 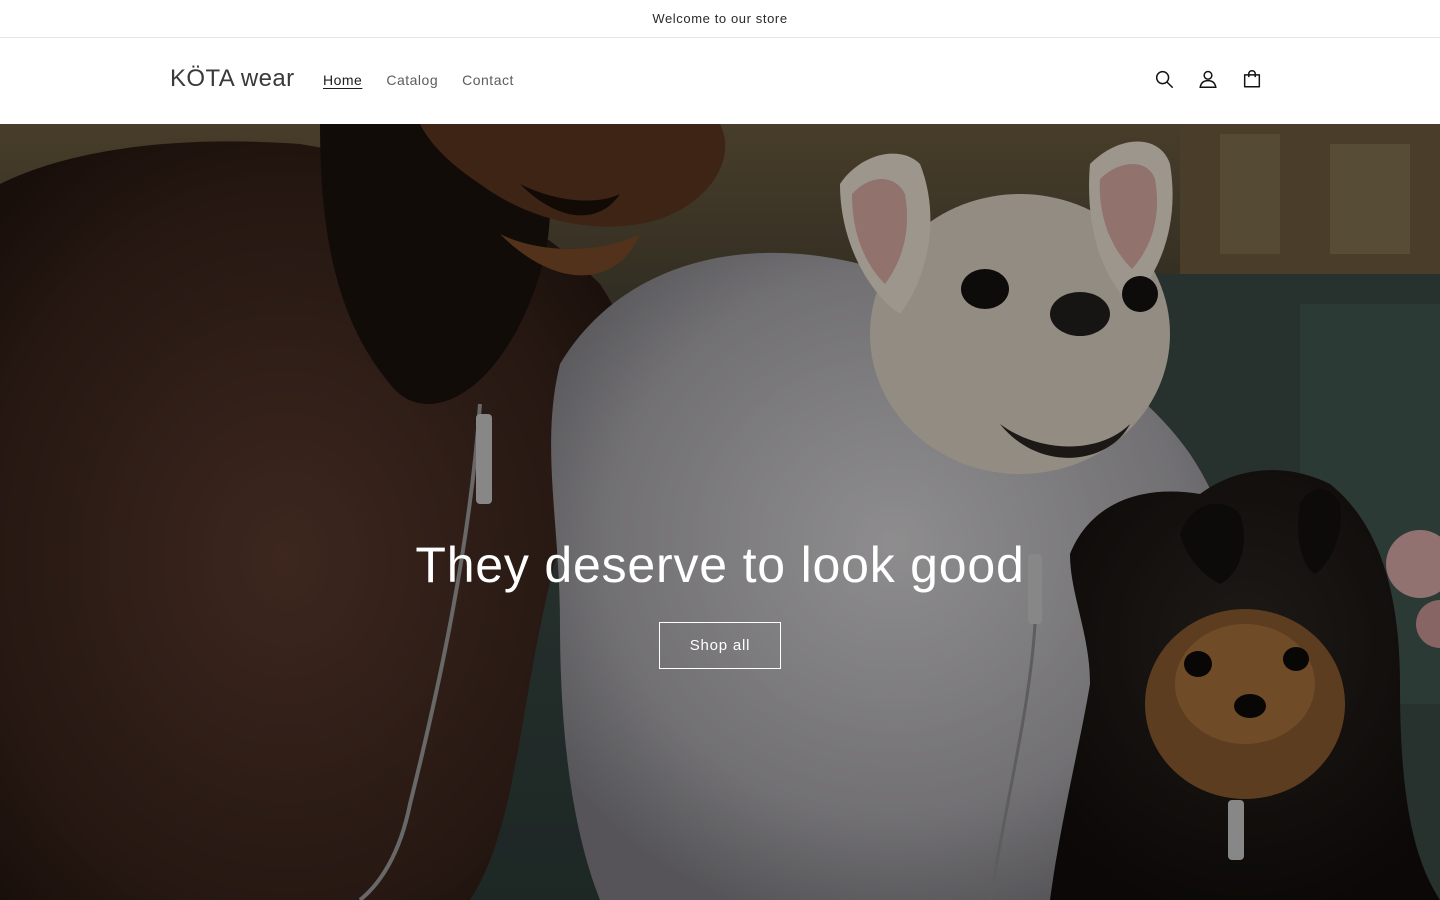 I want to click on header-icons, so click(x=1208, y=79).